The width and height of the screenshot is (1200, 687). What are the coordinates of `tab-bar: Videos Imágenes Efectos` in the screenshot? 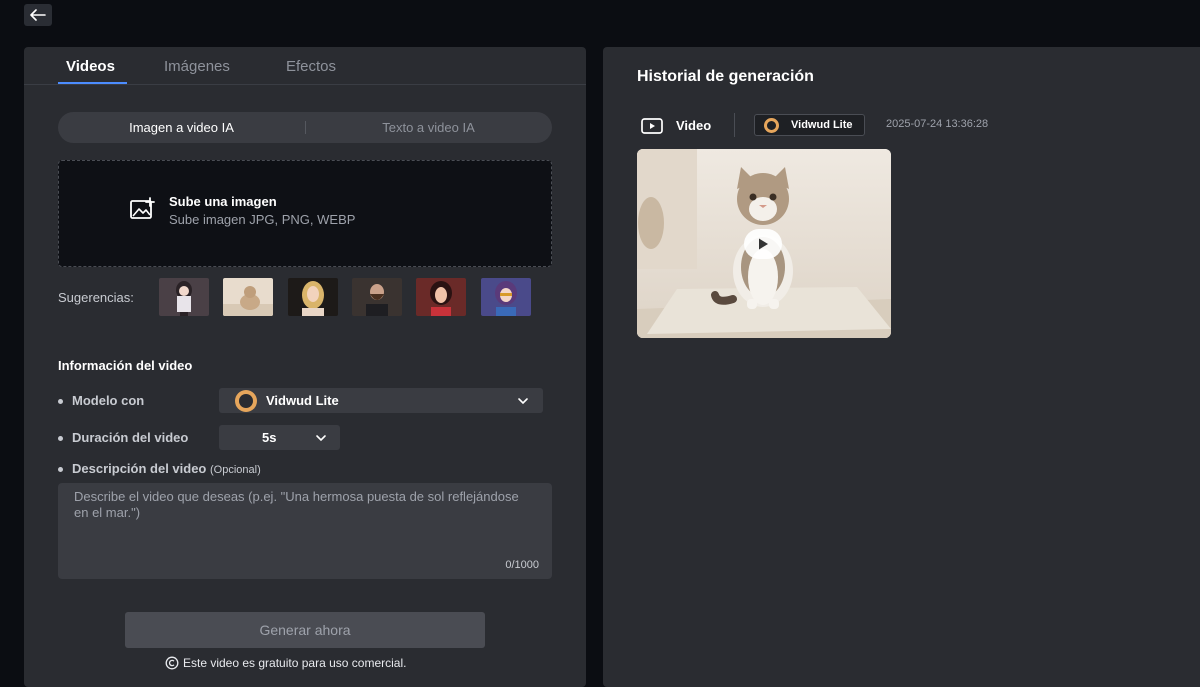 It's located at (305, 66).